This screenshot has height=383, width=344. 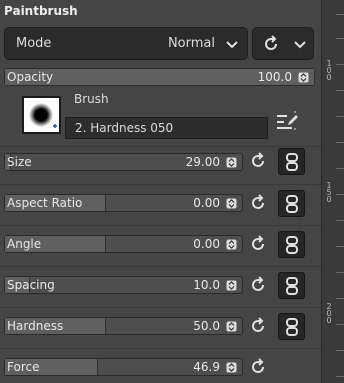 I want to click on size-label: Size, so click(x=19, y=162).